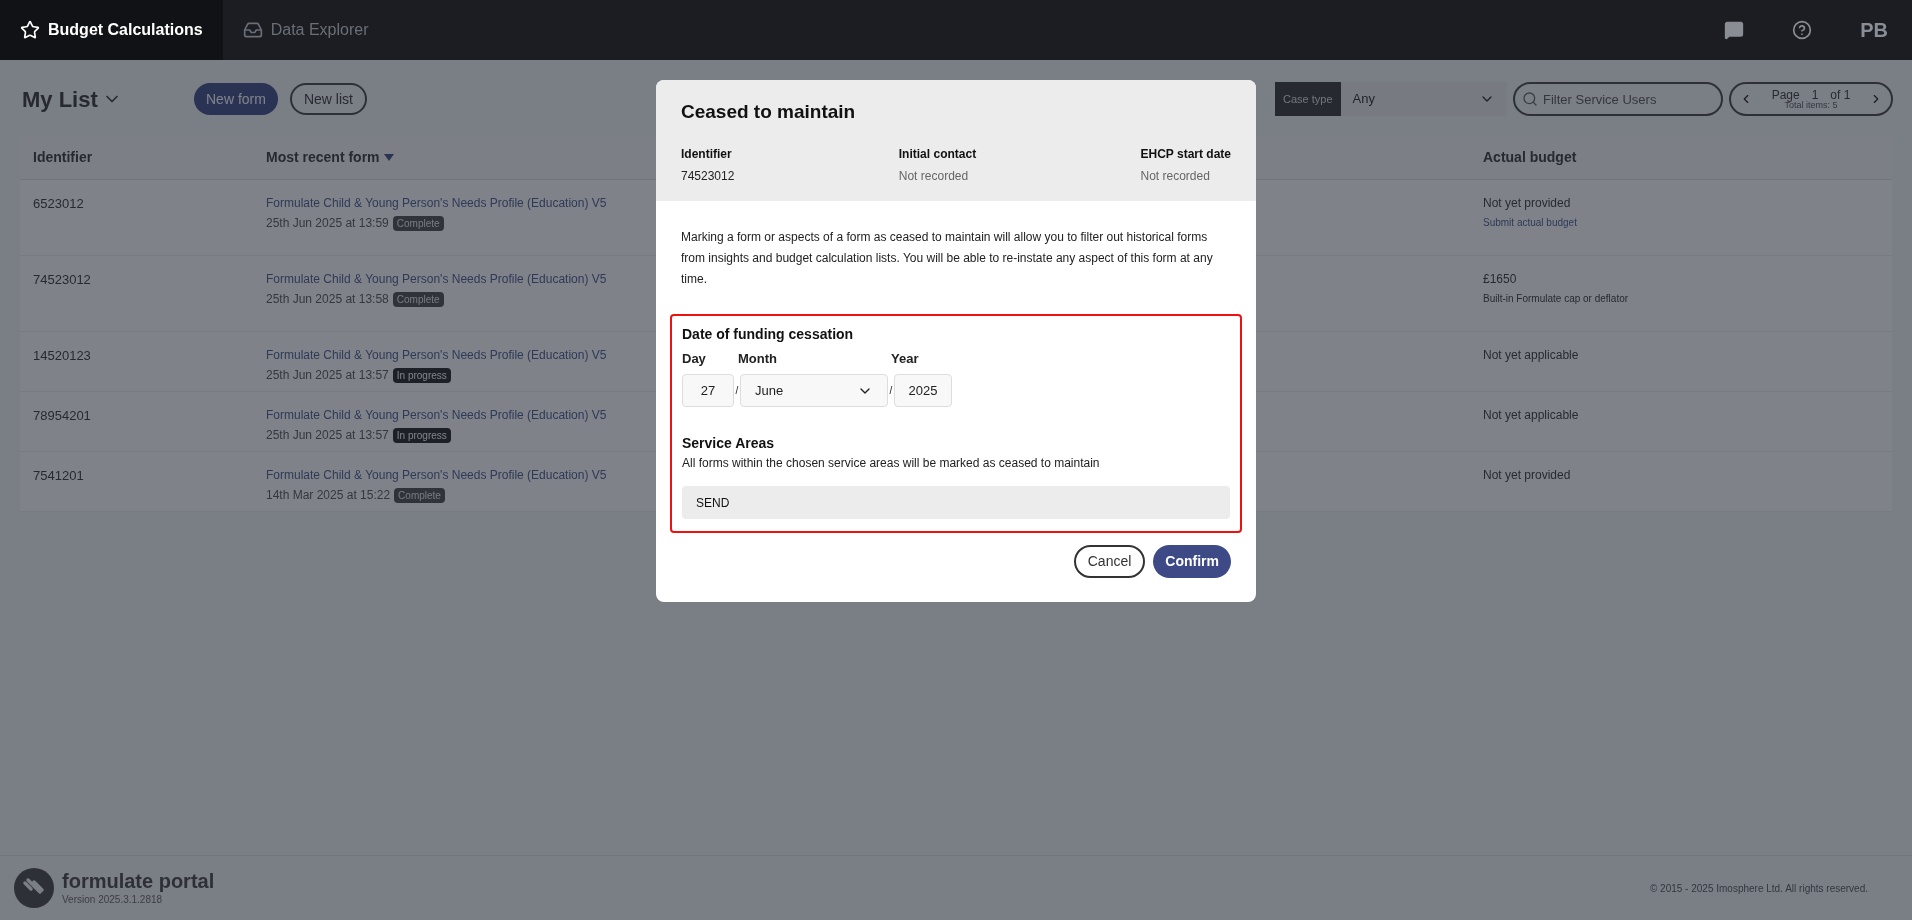  What do you see at coordinates (1308, 99) in the screenshot?
I see `case-type-label: Case type` at bounding box center [1308, 99].